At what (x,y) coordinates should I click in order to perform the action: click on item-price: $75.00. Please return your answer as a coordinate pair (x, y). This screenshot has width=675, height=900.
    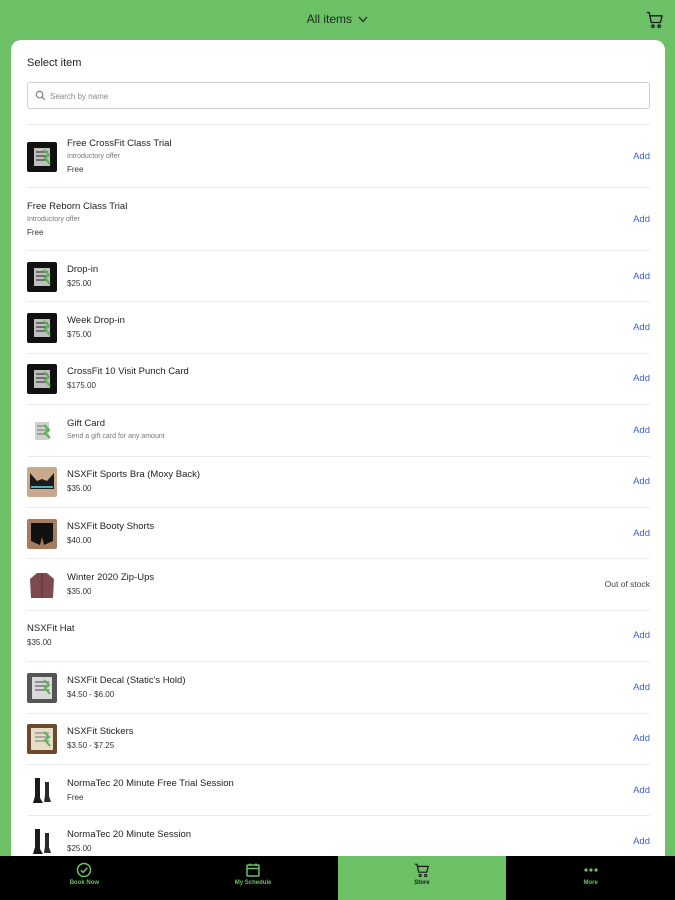
    Looking at the image, I should click on (79, 335).